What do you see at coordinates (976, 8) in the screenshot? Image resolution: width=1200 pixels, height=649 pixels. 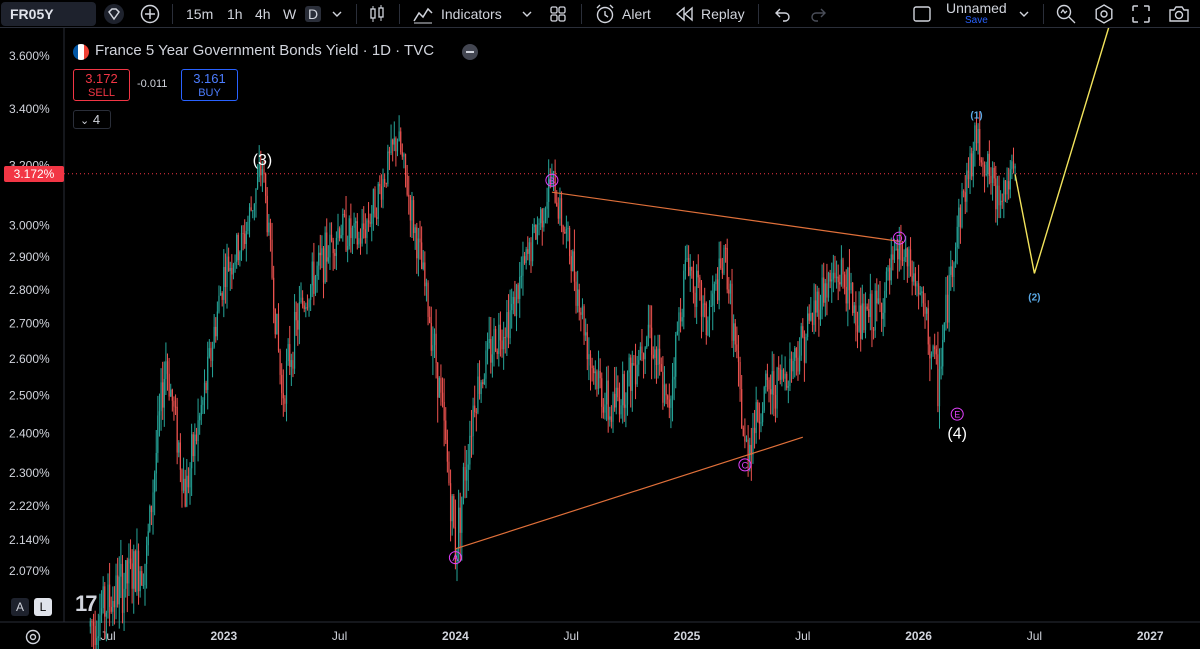 I see `layout-name: Unnamed` at bounding box center [976, 8].